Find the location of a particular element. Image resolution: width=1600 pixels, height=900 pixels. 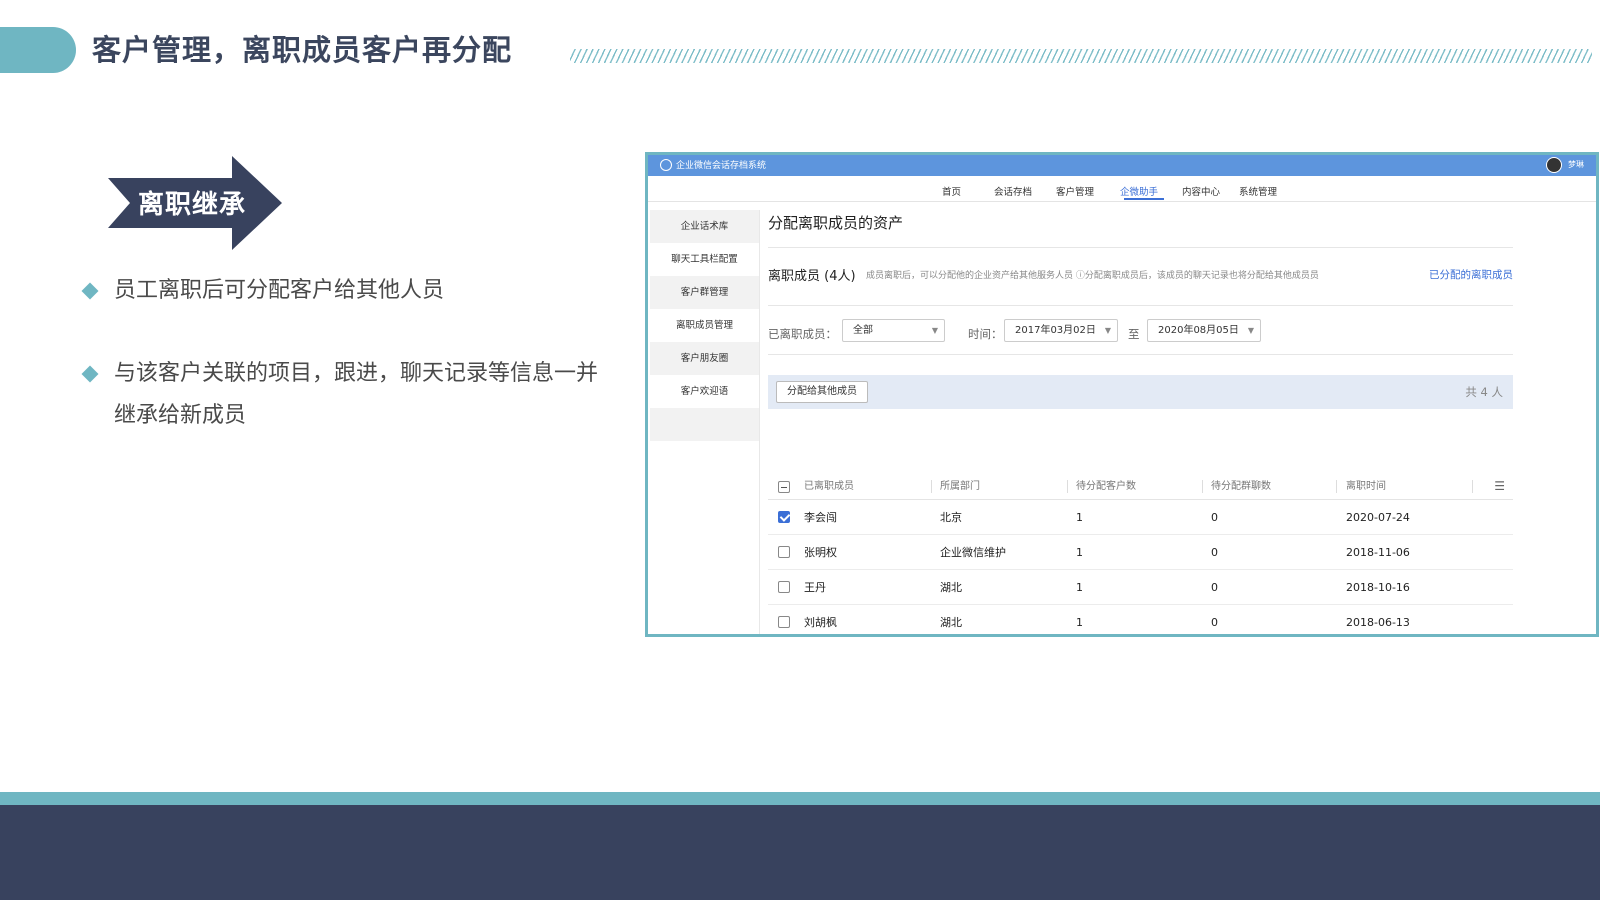

table-row: 李会闯 北京 1 0 2020-07-24 is located at coordinates (1140, 517).